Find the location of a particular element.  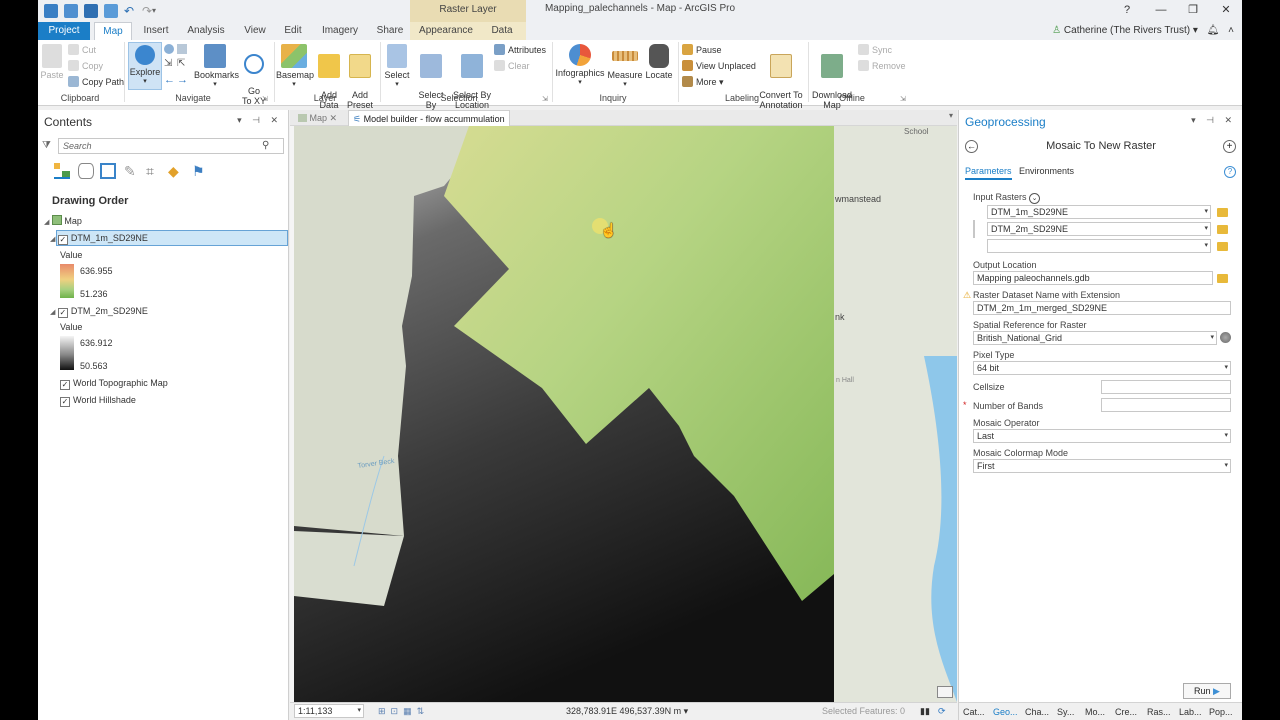

cut-button: Cut is located at coordinates (82, 50).